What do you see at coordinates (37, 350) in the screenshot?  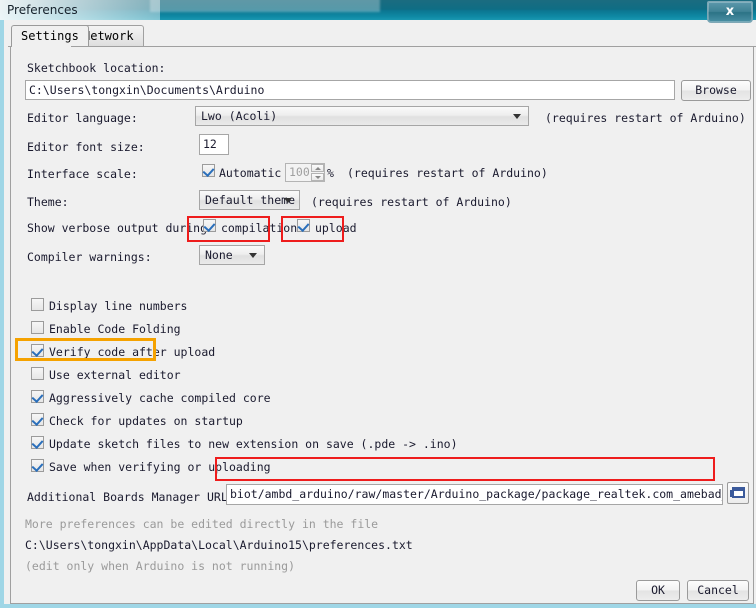 I see `checkbox-verify-code-after-upload` at bounding box center [37, 350].